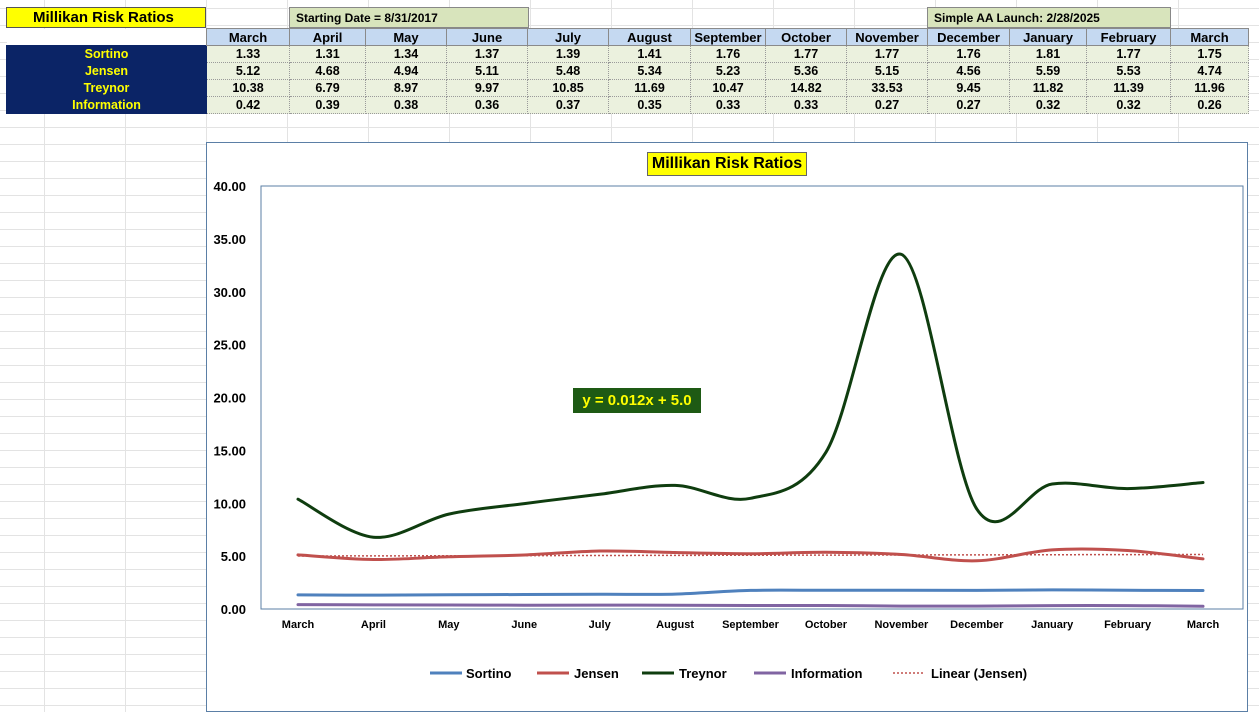 Image resolution: width=1259 pixels, height=712 pixels. I want to click on chart-title: Millikan Risk Ratios, so click(727, 164).